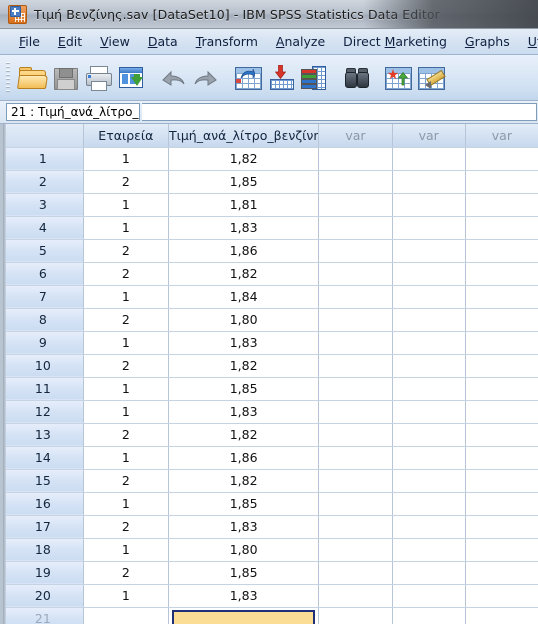 This screenshot has height=624, width=538. I want to click on row-header: 1, so click(43, 159).